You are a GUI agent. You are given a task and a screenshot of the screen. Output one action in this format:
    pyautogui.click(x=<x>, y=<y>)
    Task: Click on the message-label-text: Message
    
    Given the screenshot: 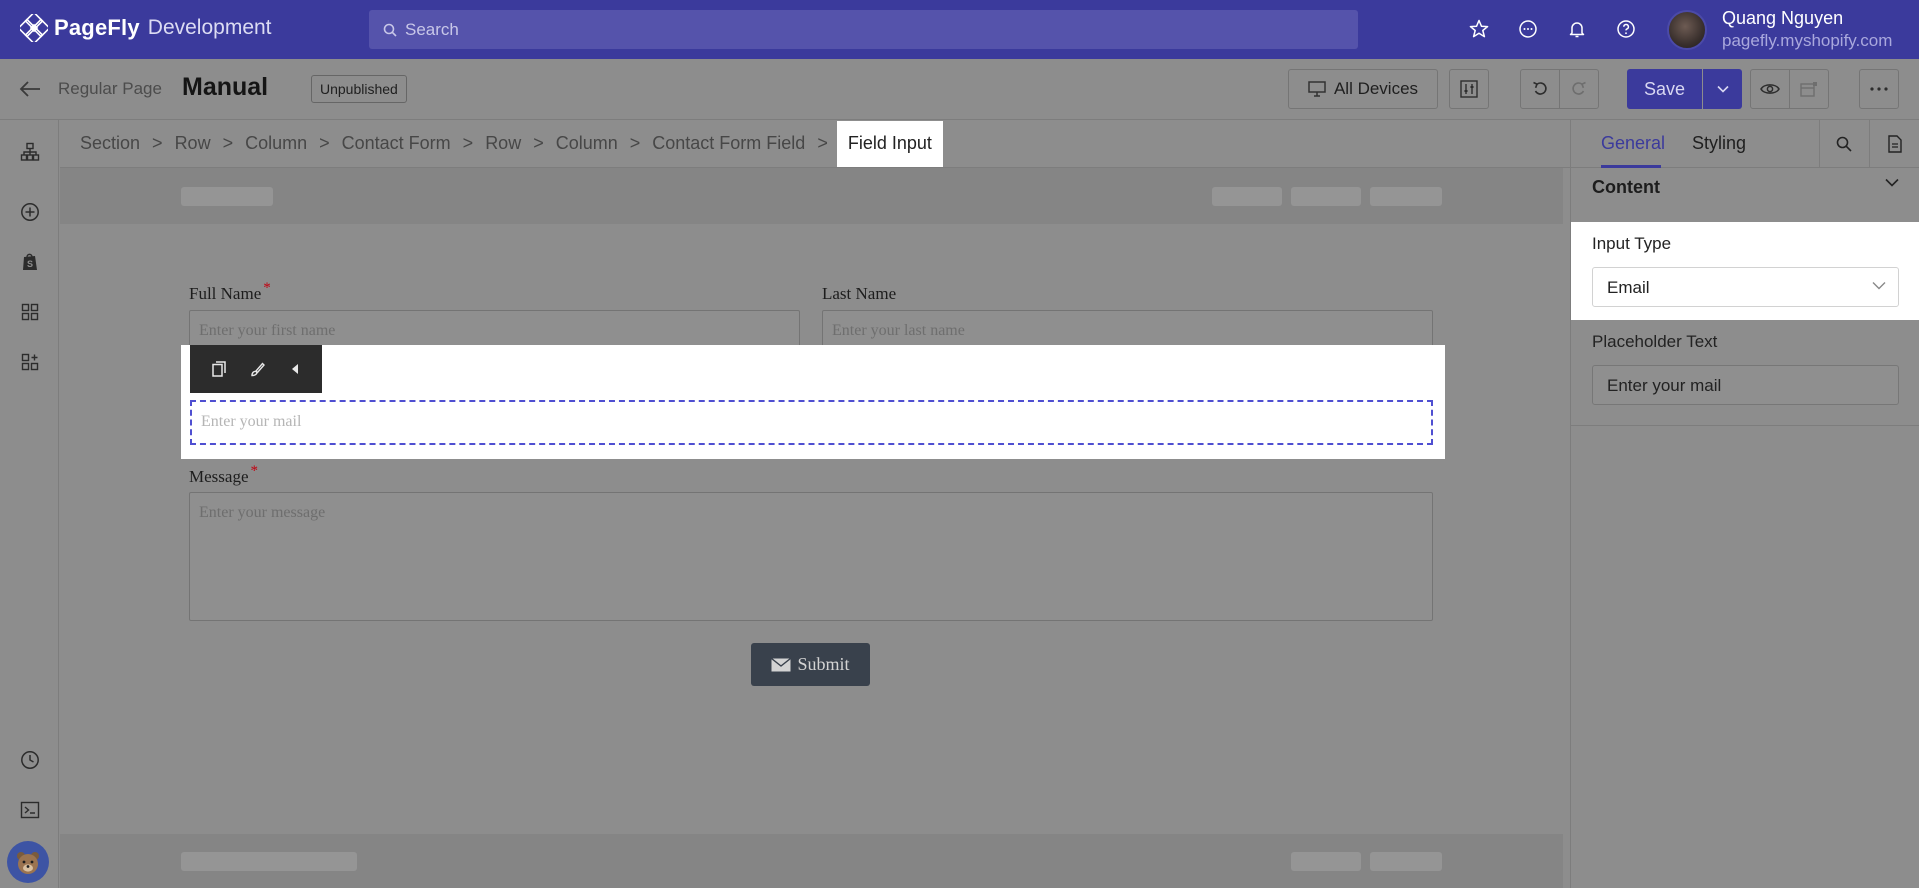 What is the action you would take?
    pyautogui.click(x=219, y=476)
    